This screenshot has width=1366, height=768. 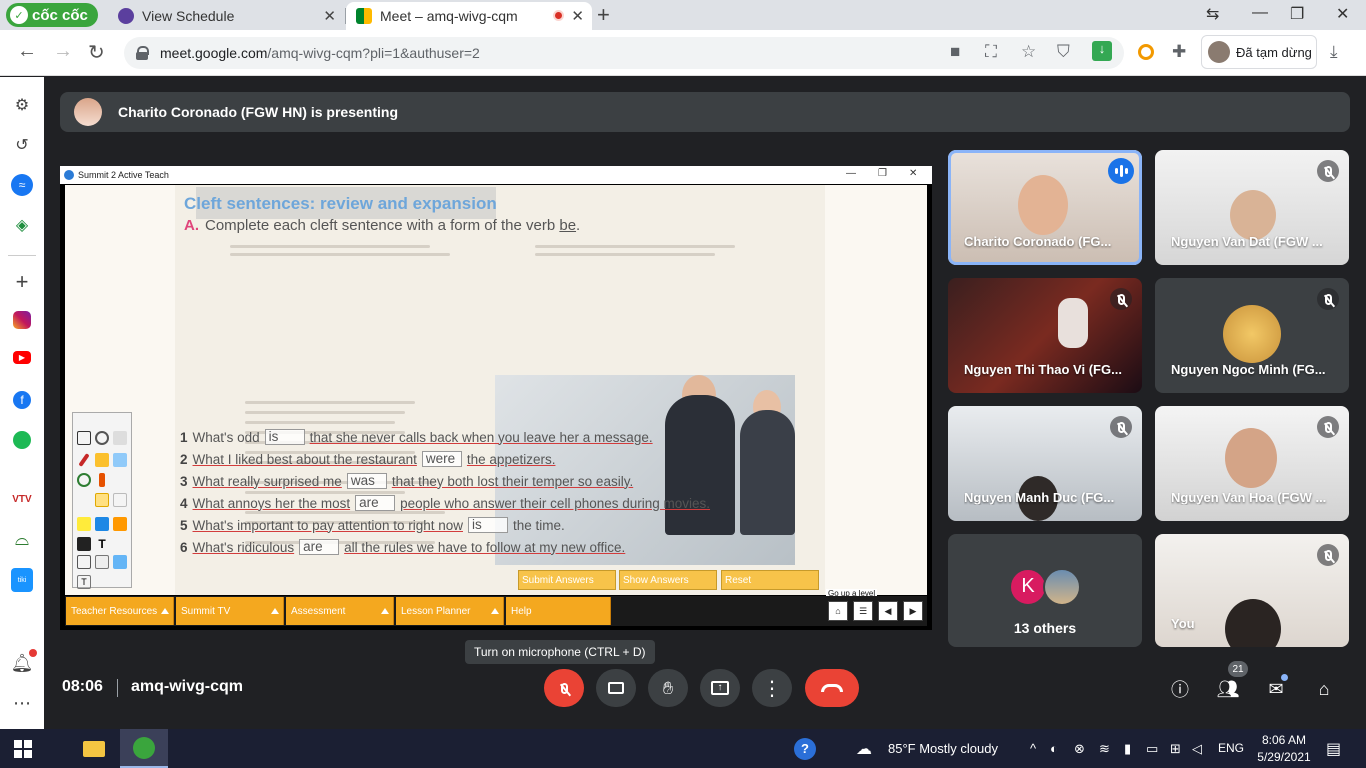 What do you see at coordinates (1152, 749) in the screenshot?
I see `battery-icon: ▭` at bounding box center [1152, 749].